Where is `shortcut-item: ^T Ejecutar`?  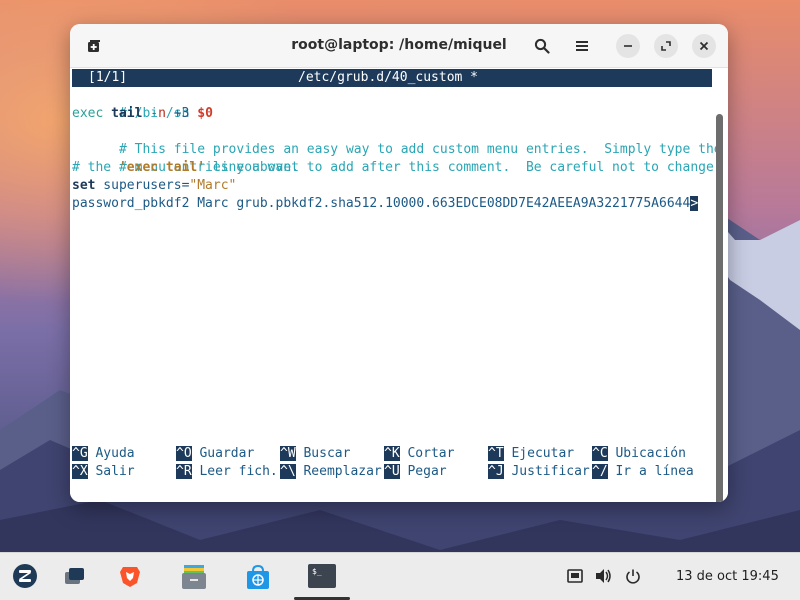
shortcut-item: ^T Ejecutar is located at coordinates (531, 454).